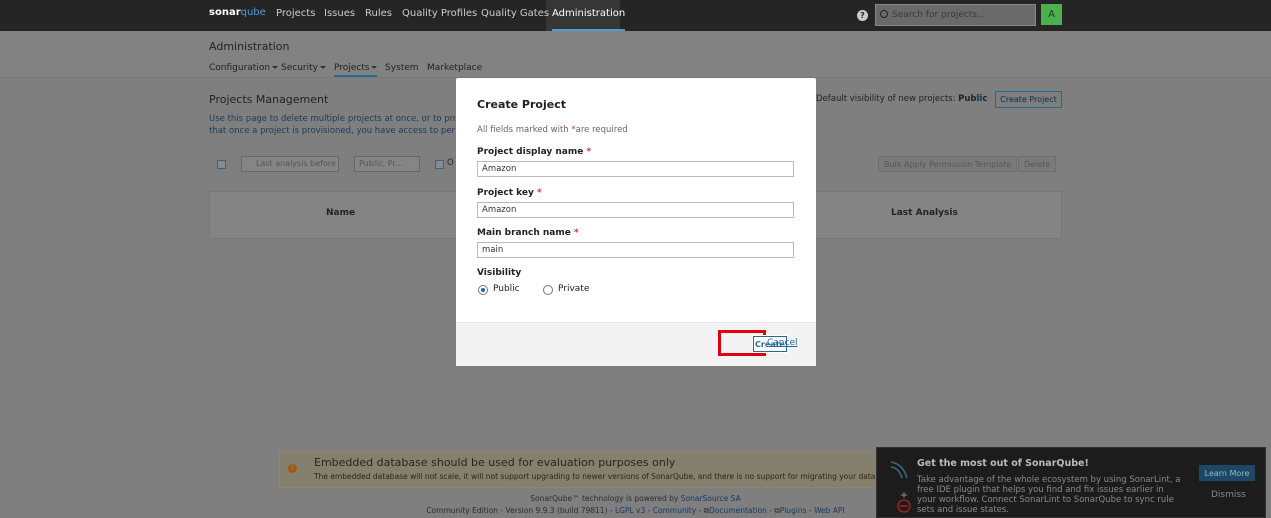  Describe the element at coordinates (601, 130) in the screenshot. I see `note-suffix: are required` at that location.